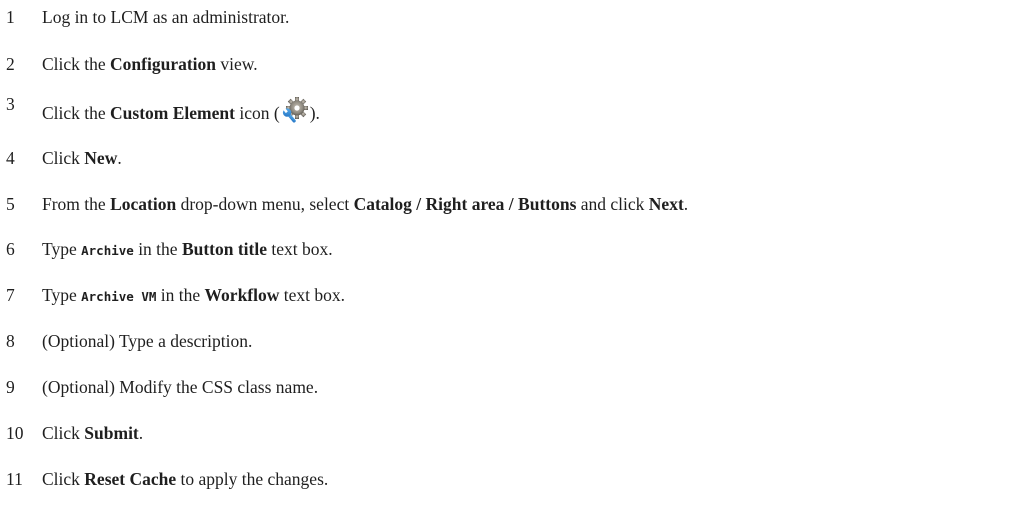 The width and height of the screenshot is (1011, 525). Describe the element at coordinates (505, 387) in the screenshot. I see `step-9: 9 (Optional) Modify the CSS class name.` at that location.